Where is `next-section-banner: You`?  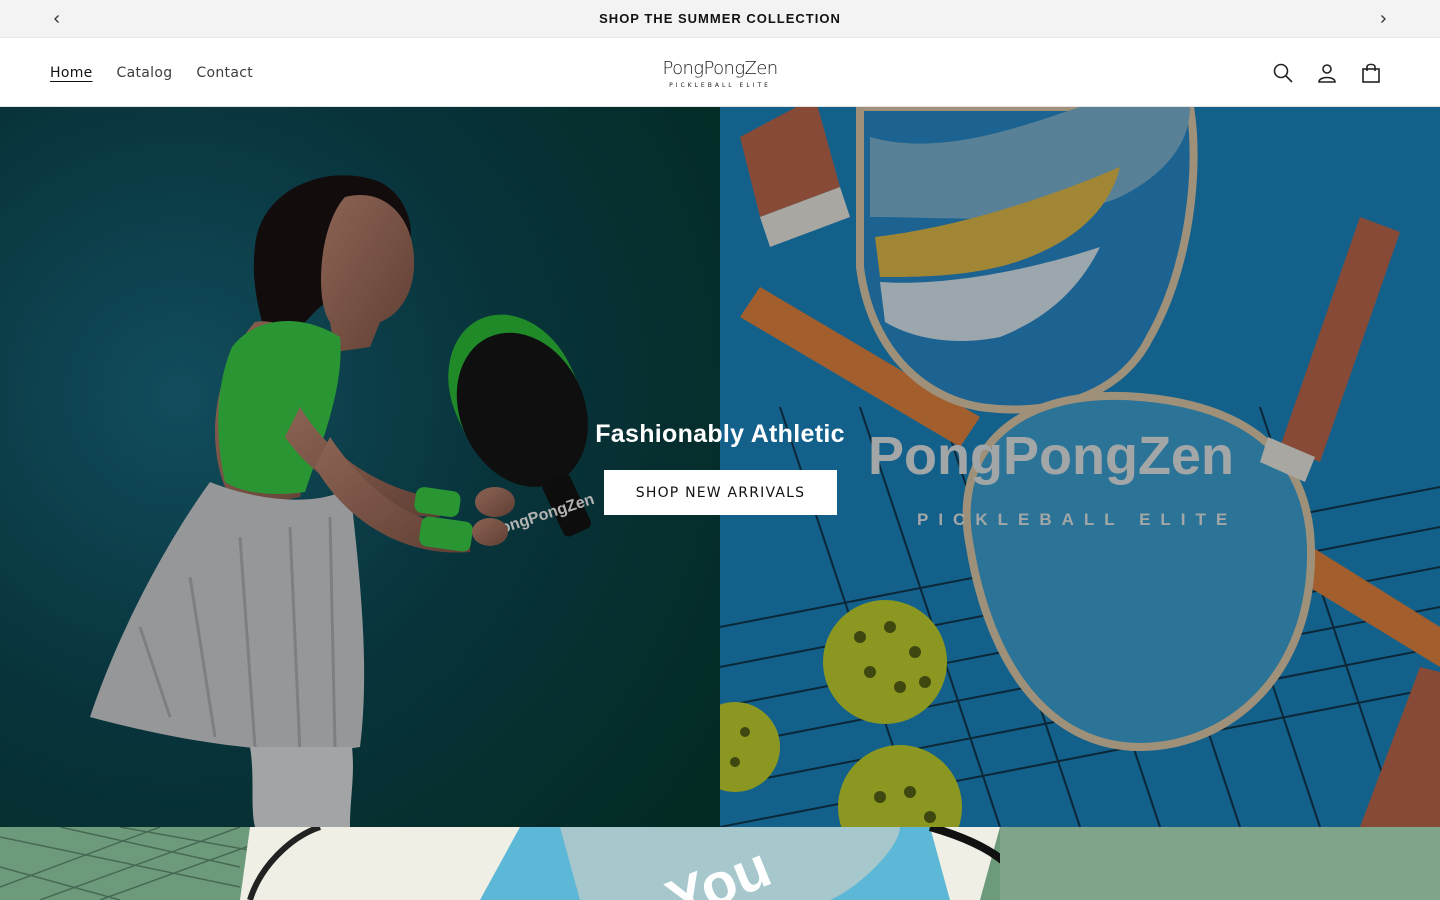
next-section-banner: You is located at coordinates (720, 863).